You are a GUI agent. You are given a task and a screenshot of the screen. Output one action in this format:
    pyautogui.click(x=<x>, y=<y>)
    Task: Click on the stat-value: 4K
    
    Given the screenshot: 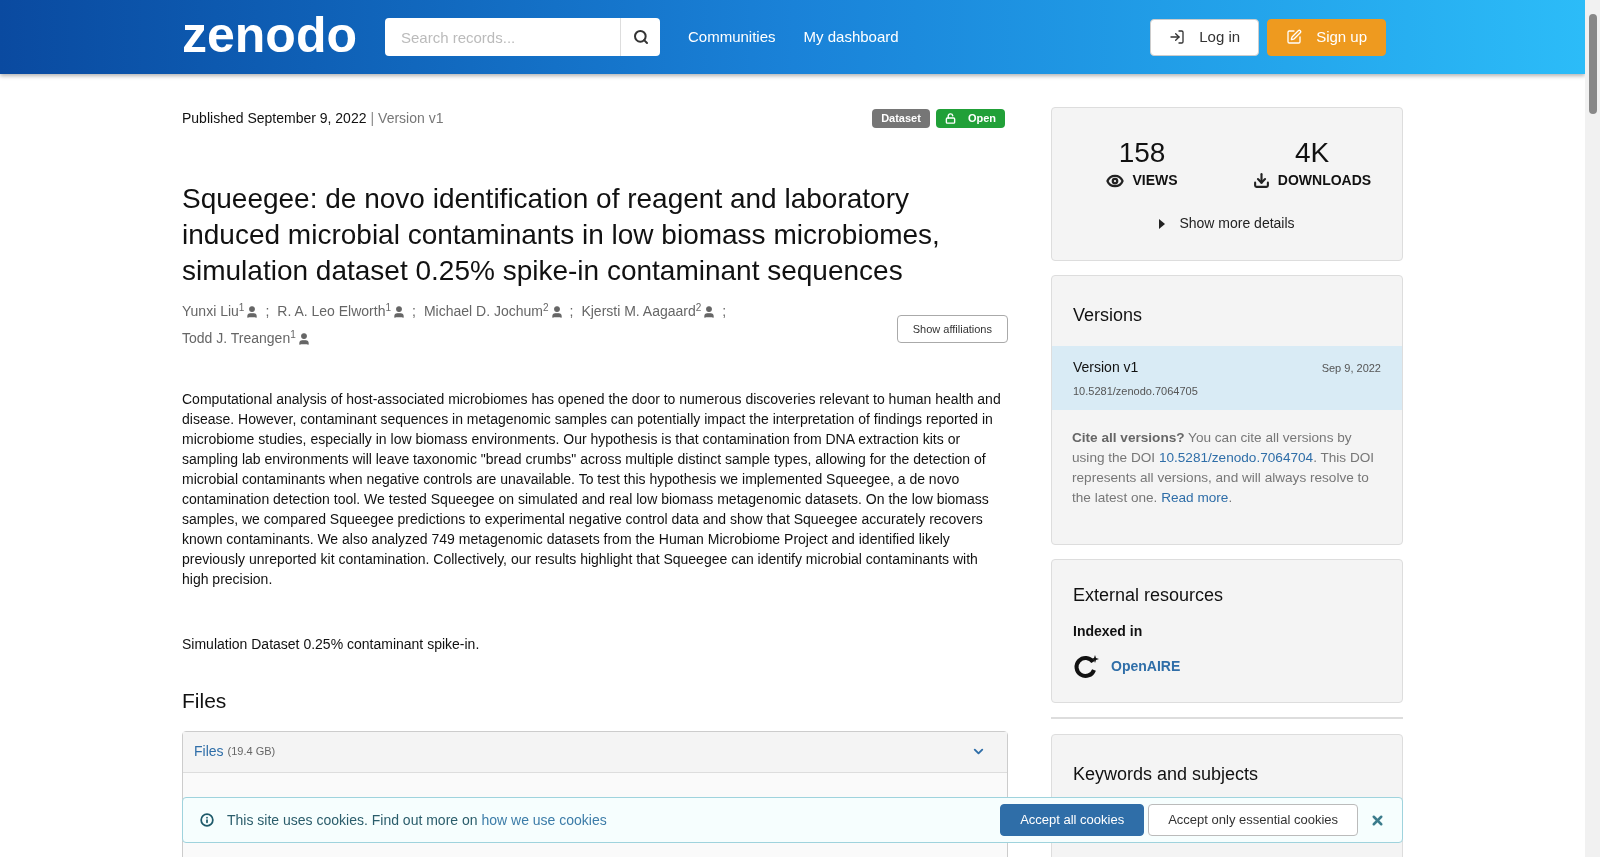 What is the action you would take?
    pyautogui.click(x=1312, y=153)
    